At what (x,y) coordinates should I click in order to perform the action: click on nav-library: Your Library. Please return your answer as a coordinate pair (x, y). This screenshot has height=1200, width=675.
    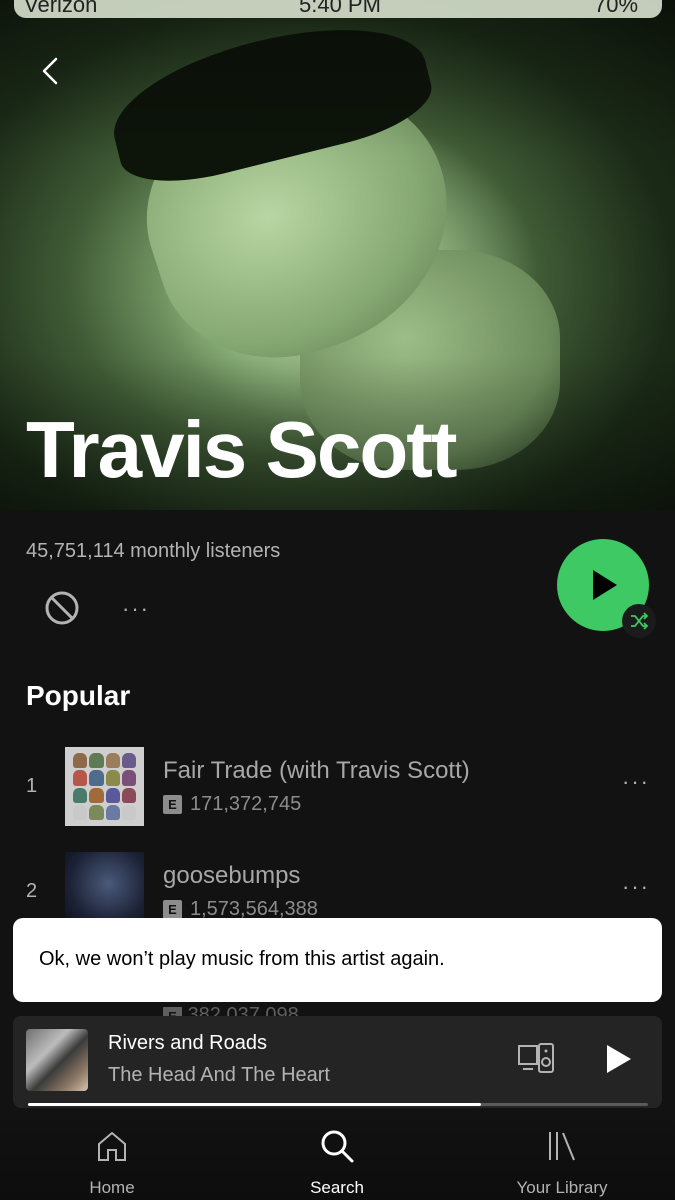
    Looking at the image, I should click on (562, 1155).